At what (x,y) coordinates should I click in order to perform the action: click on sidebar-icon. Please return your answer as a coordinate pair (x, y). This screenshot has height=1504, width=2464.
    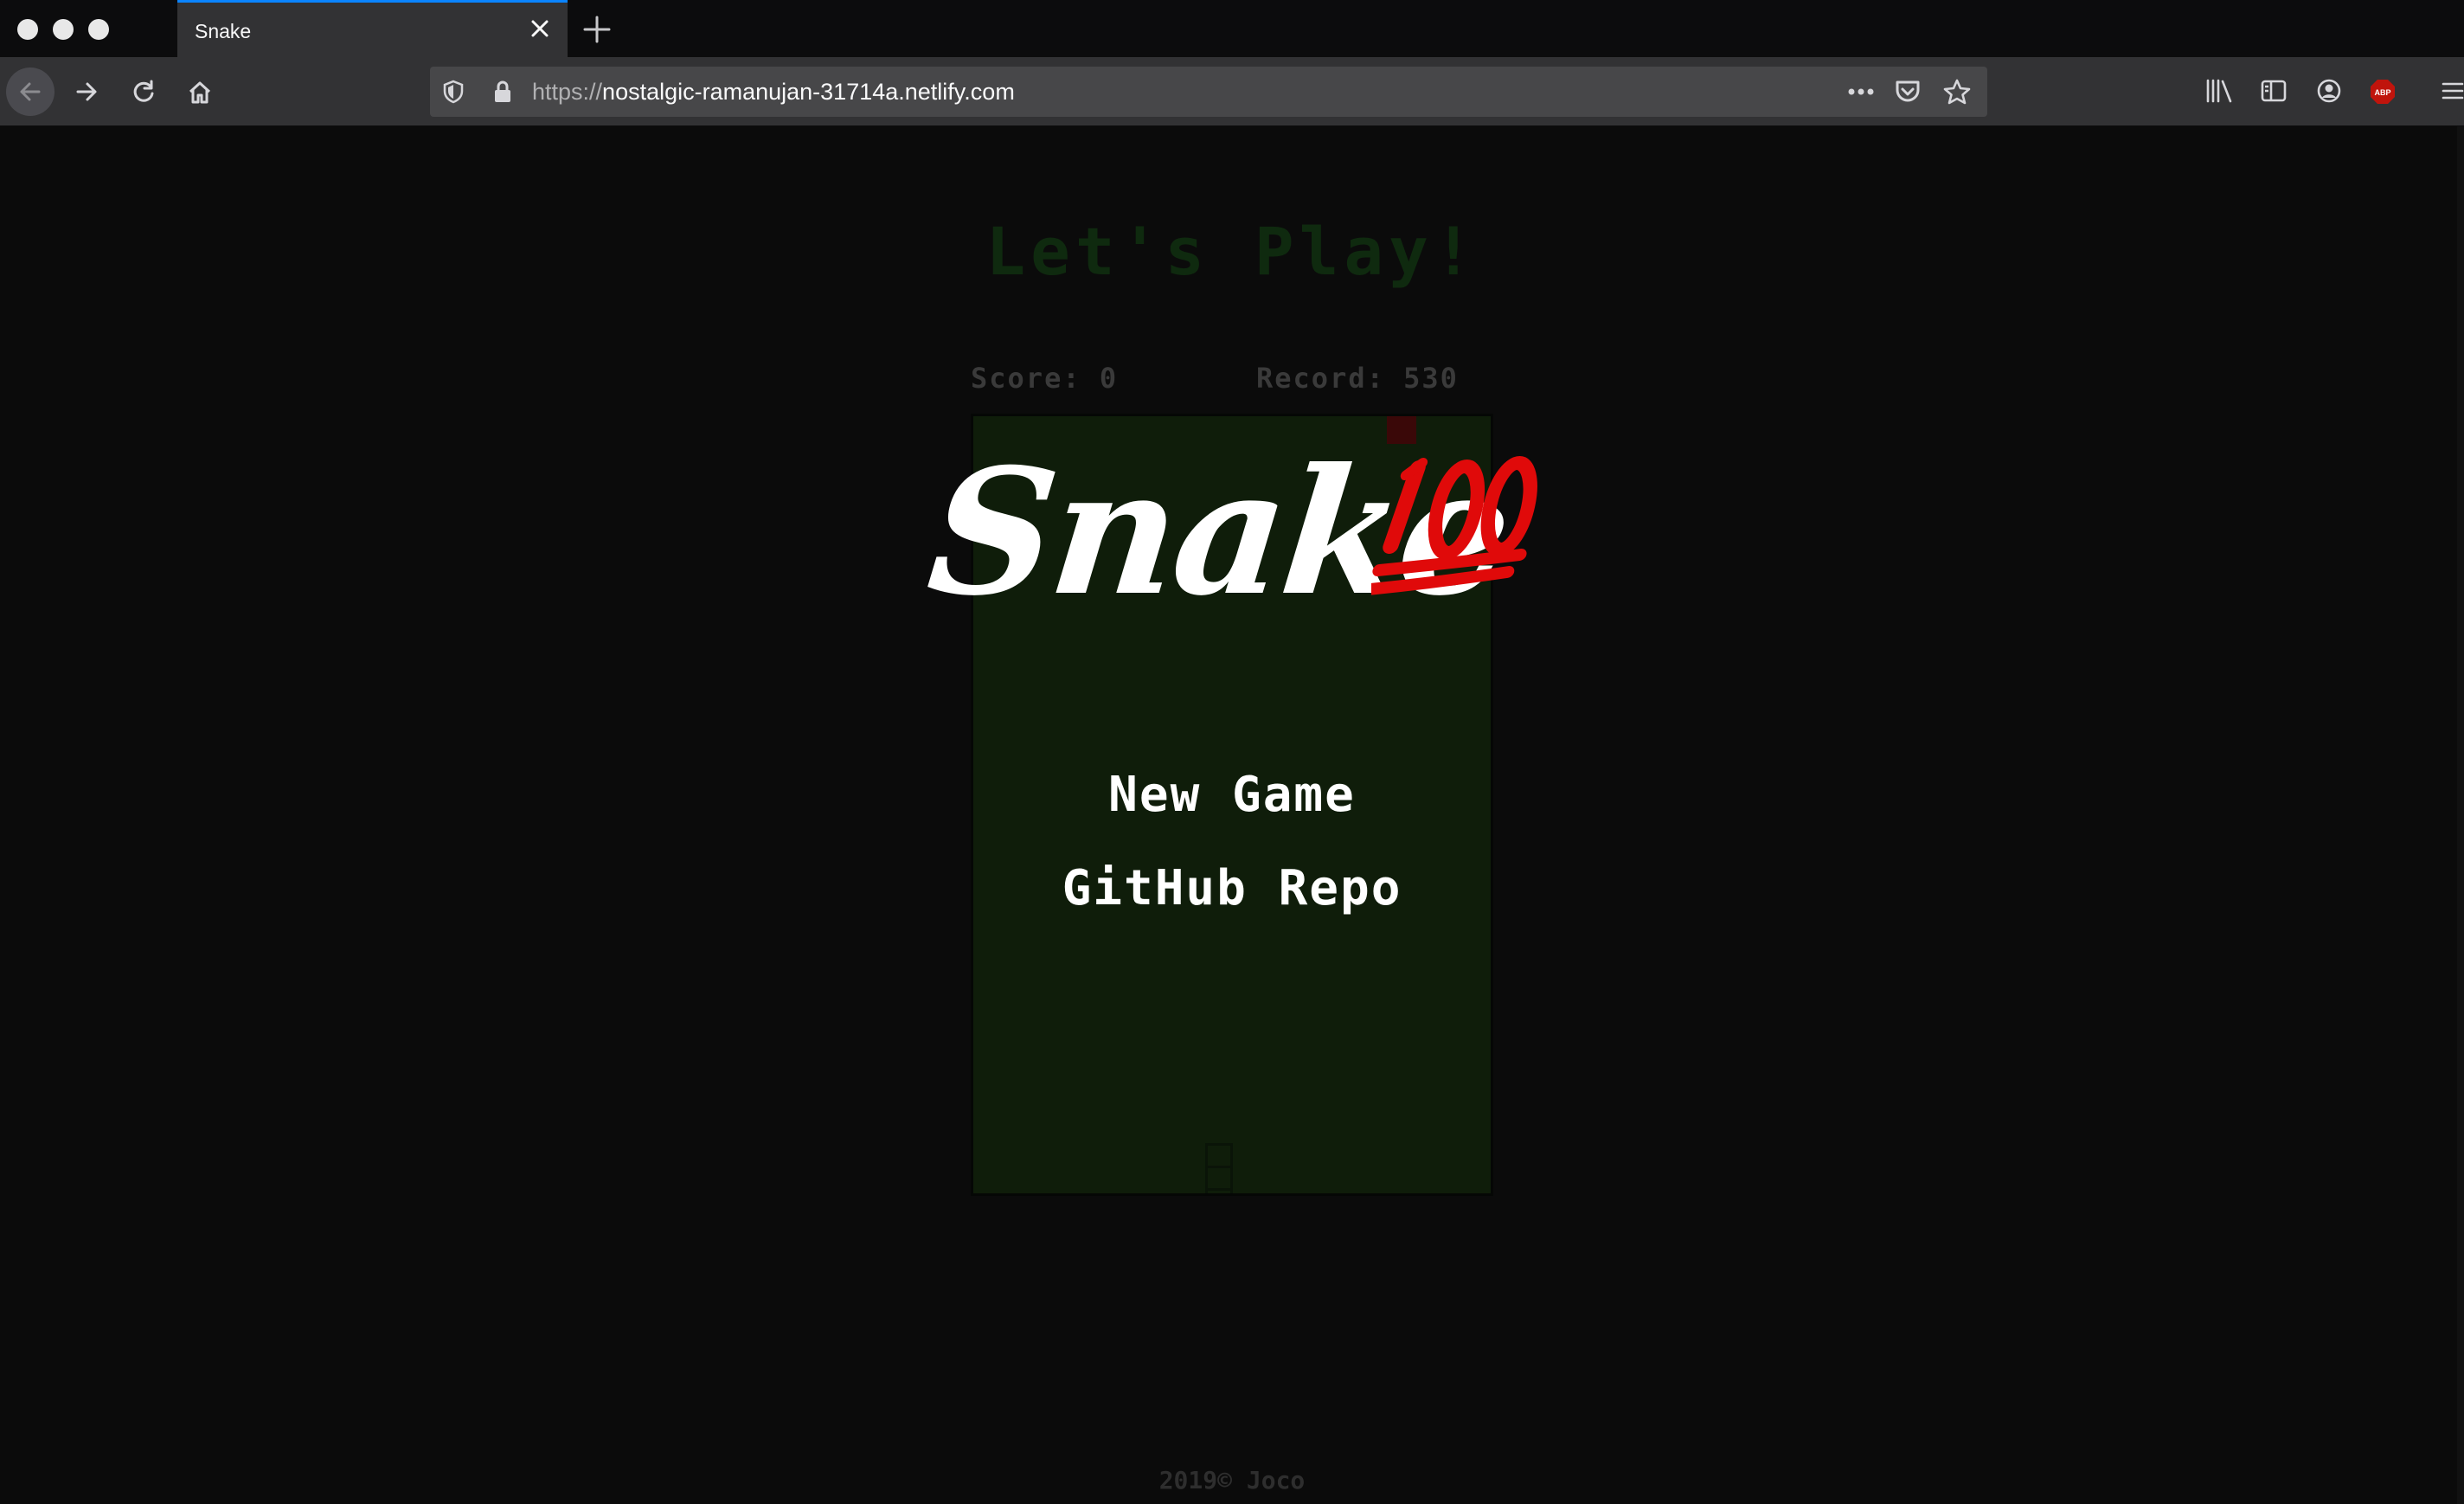
    Looking at the image, I should click on (2274, 92).